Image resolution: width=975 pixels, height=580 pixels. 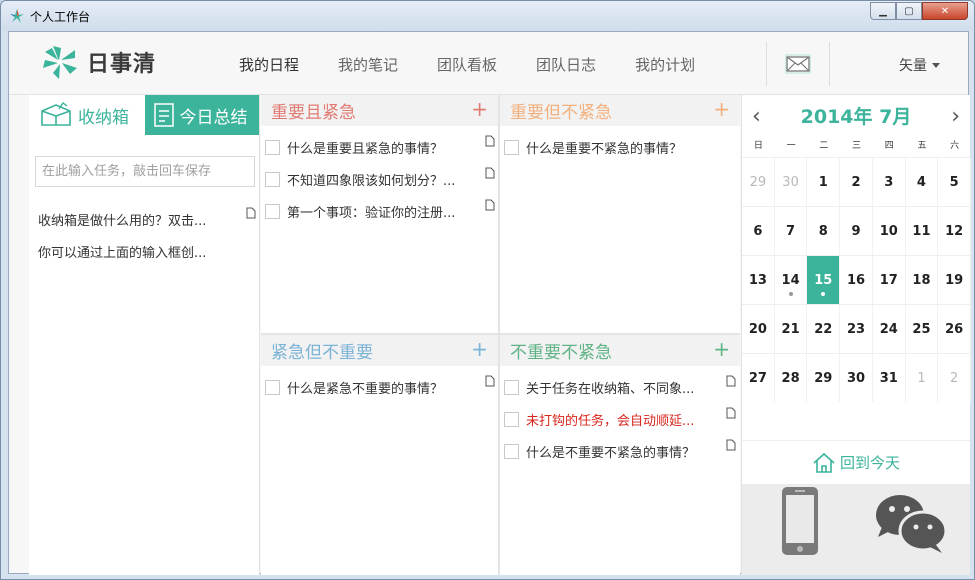 I want to click on nav-team-board: 团队看板, so click(x=467, y=64).